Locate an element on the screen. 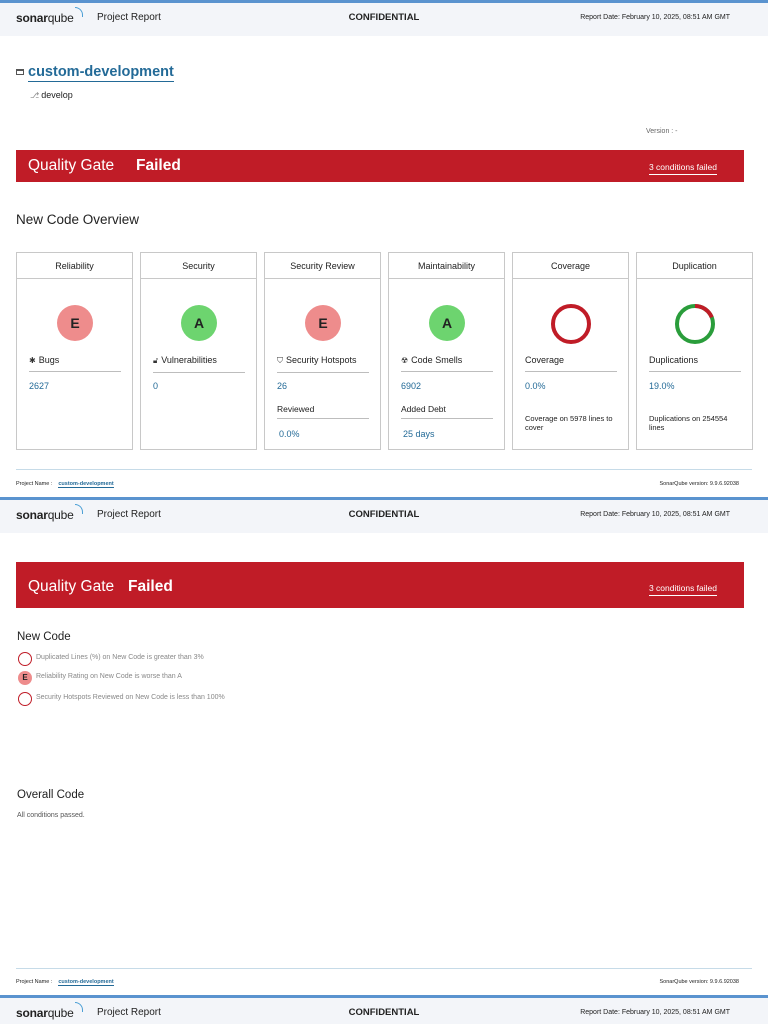  coverage-donut is located at coordinates (571, 324).